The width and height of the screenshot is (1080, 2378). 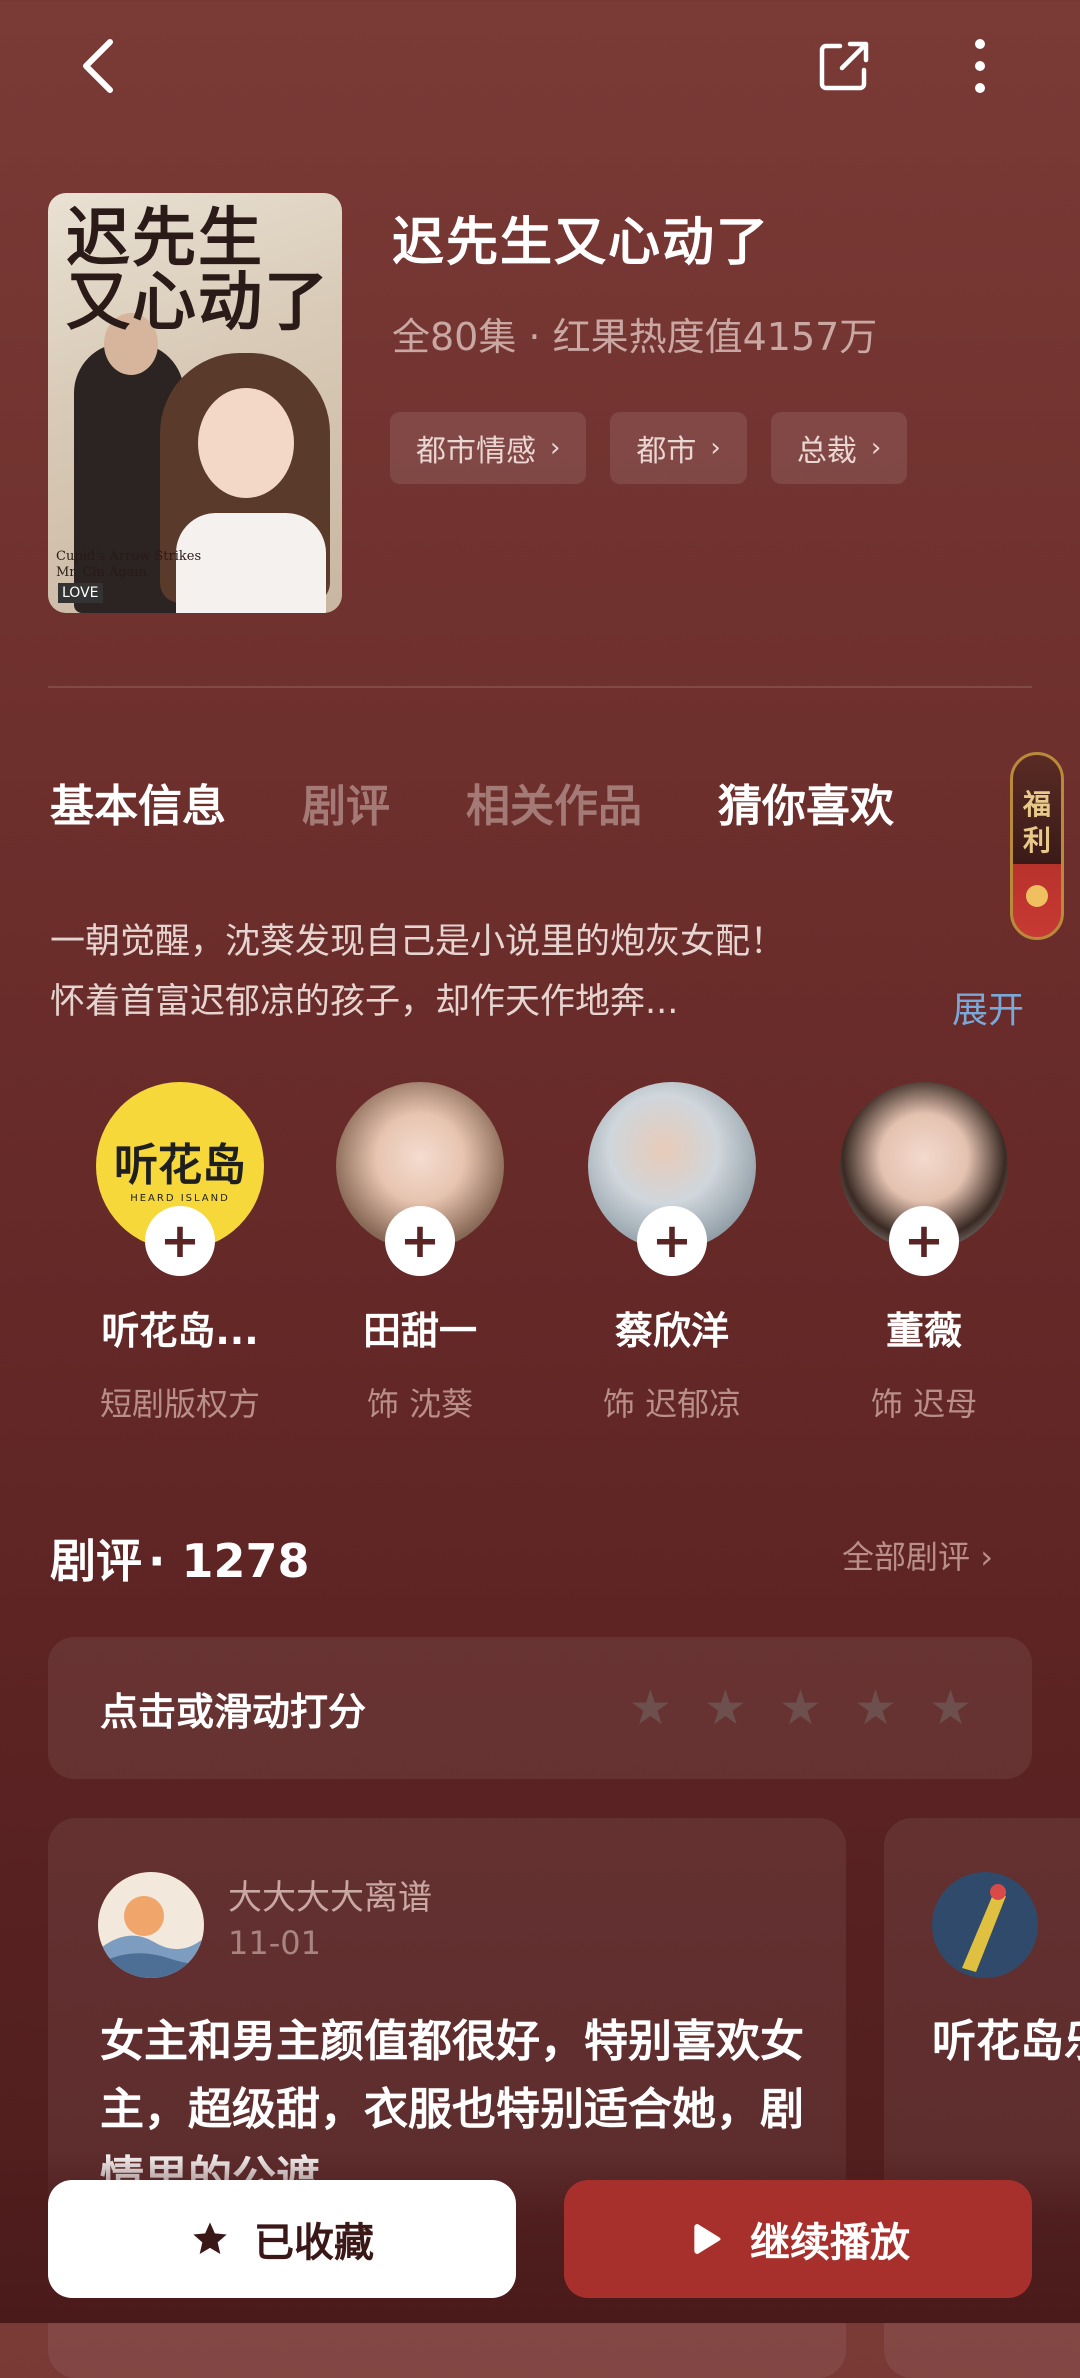 What do you see at coordinates (180, 1179) in the screenshot?
I see `avatar: 听花岛 HEARD ISLAND +` at bounding box center [180, 1179].